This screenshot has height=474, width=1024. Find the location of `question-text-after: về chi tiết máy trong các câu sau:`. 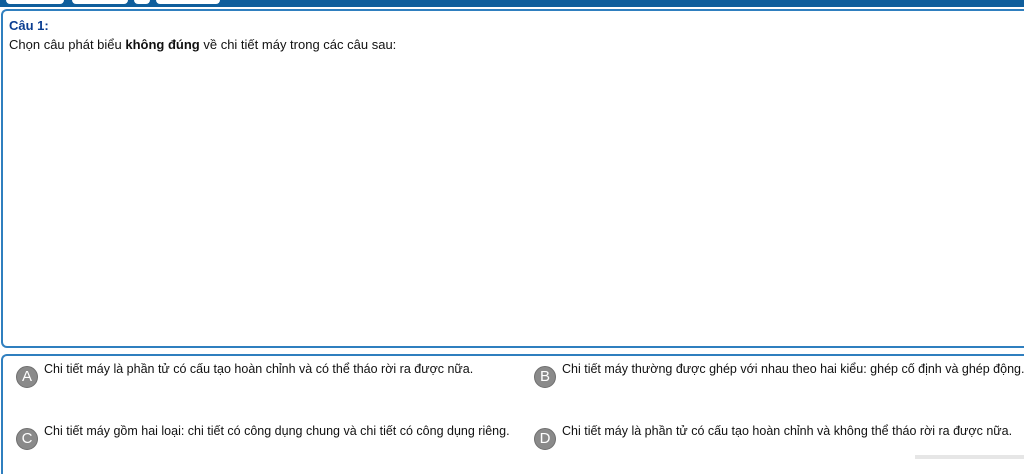

question-text-after: về chi tiết máy trong các câu sau: is located at coordinates (298, 44).